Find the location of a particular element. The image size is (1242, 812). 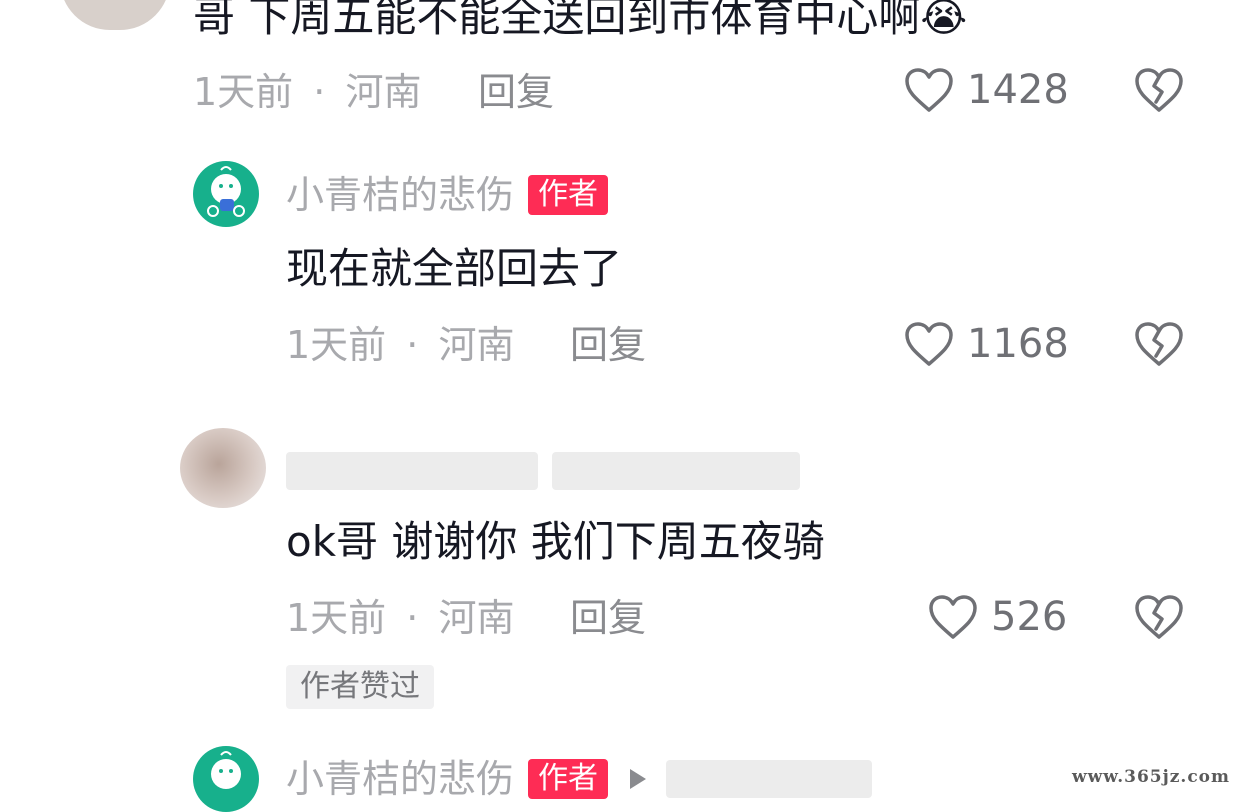

like-button: 526 is located at coordinates (997, 617).